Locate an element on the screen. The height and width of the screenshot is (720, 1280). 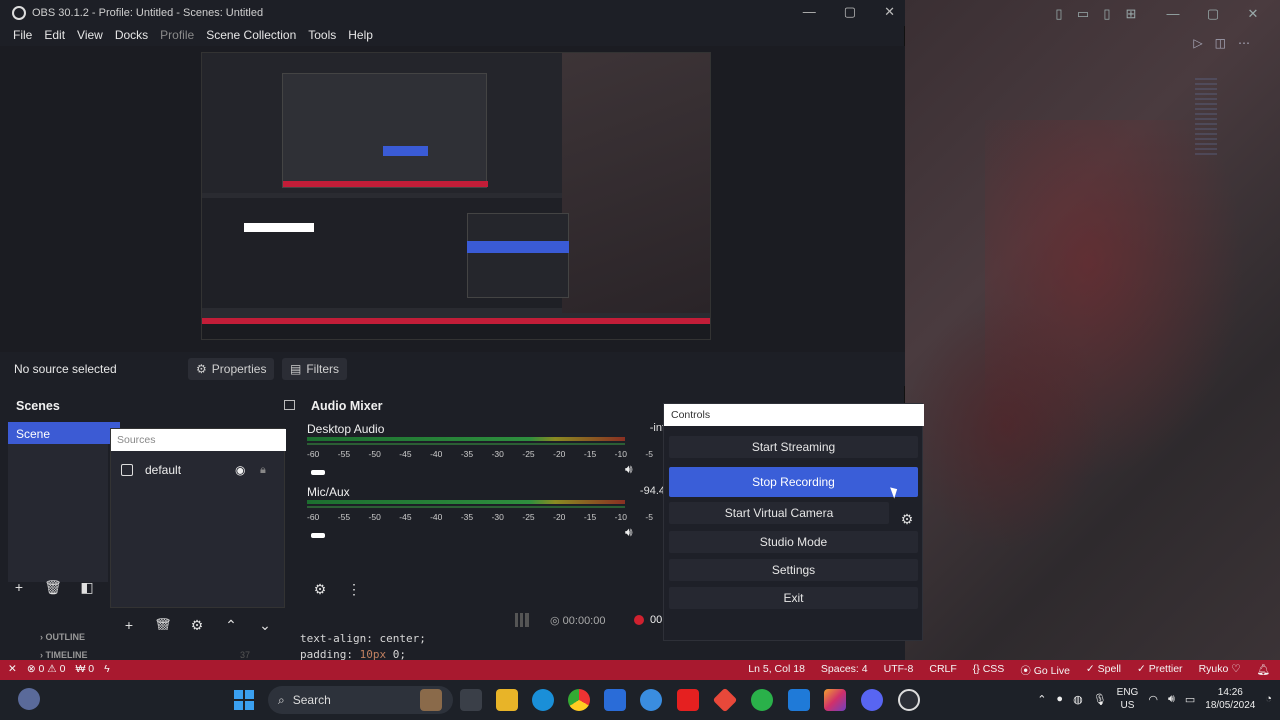
youtube-icon is located at coordinates (688, 700).